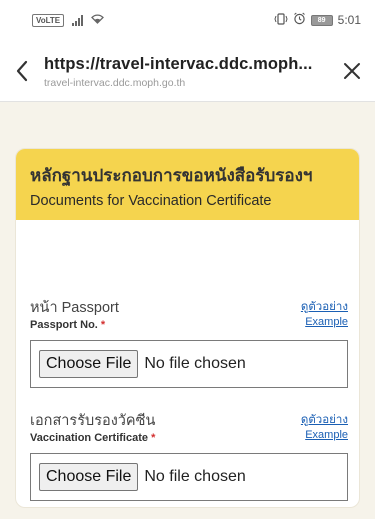 The image size is (375, 519). Describe the element at coordinates (195, 363) in the screenshot. I see `passport-file-status: No file chosen` at that location.